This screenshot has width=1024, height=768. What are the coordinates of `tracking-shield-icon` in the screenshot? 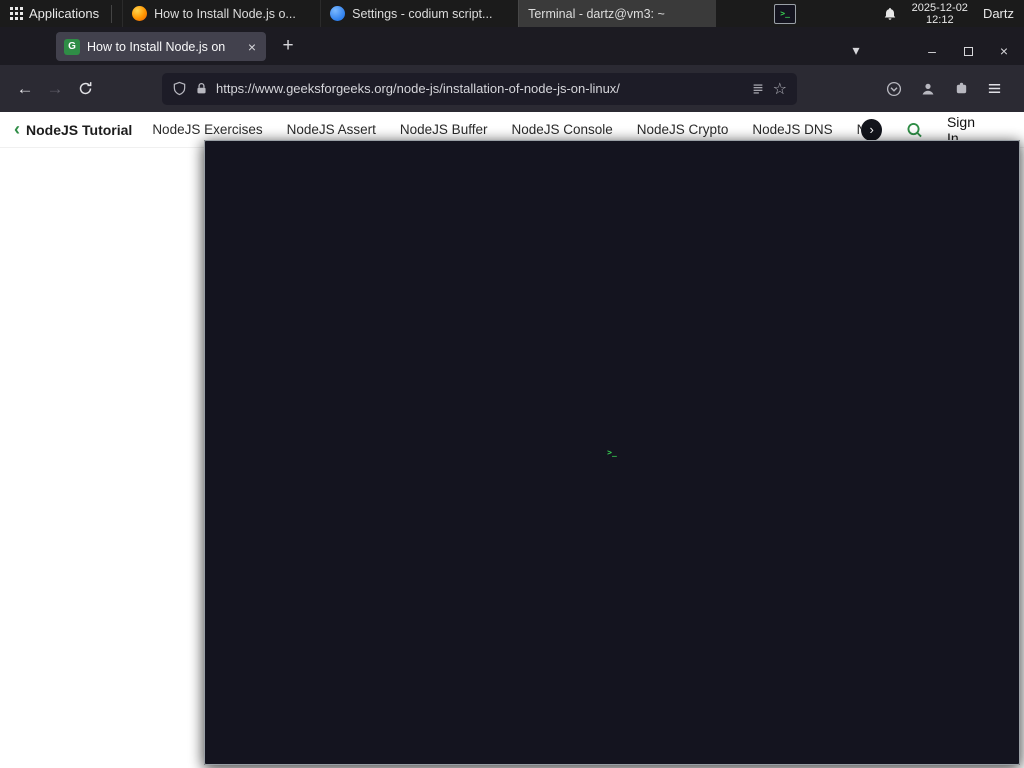 It's located at (179, 88).